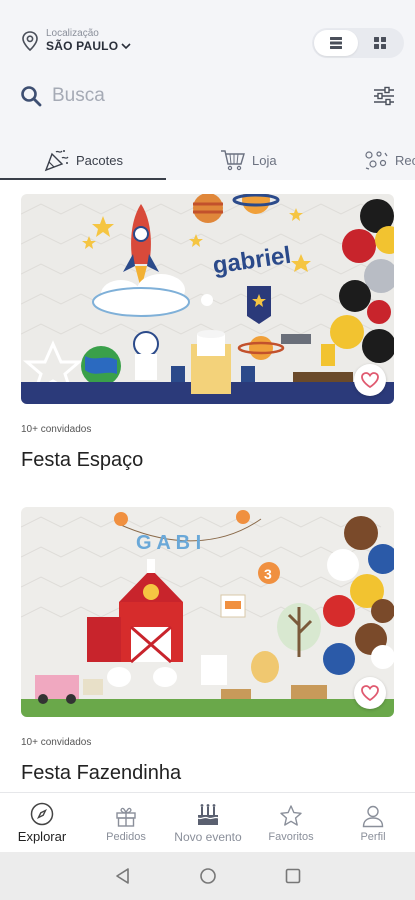  I want to click on view-mode-toggle, so click(358, 43).